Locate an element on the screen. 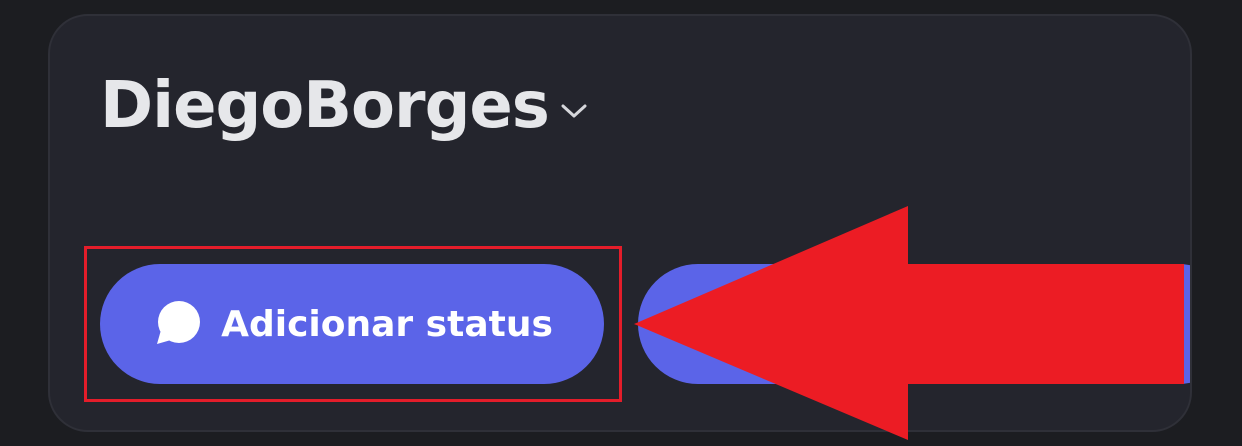 Image resolution: width=1242 pixels, height=446 pixels. username-switcher: DiegoBorges is located at coordinates (343, 106).